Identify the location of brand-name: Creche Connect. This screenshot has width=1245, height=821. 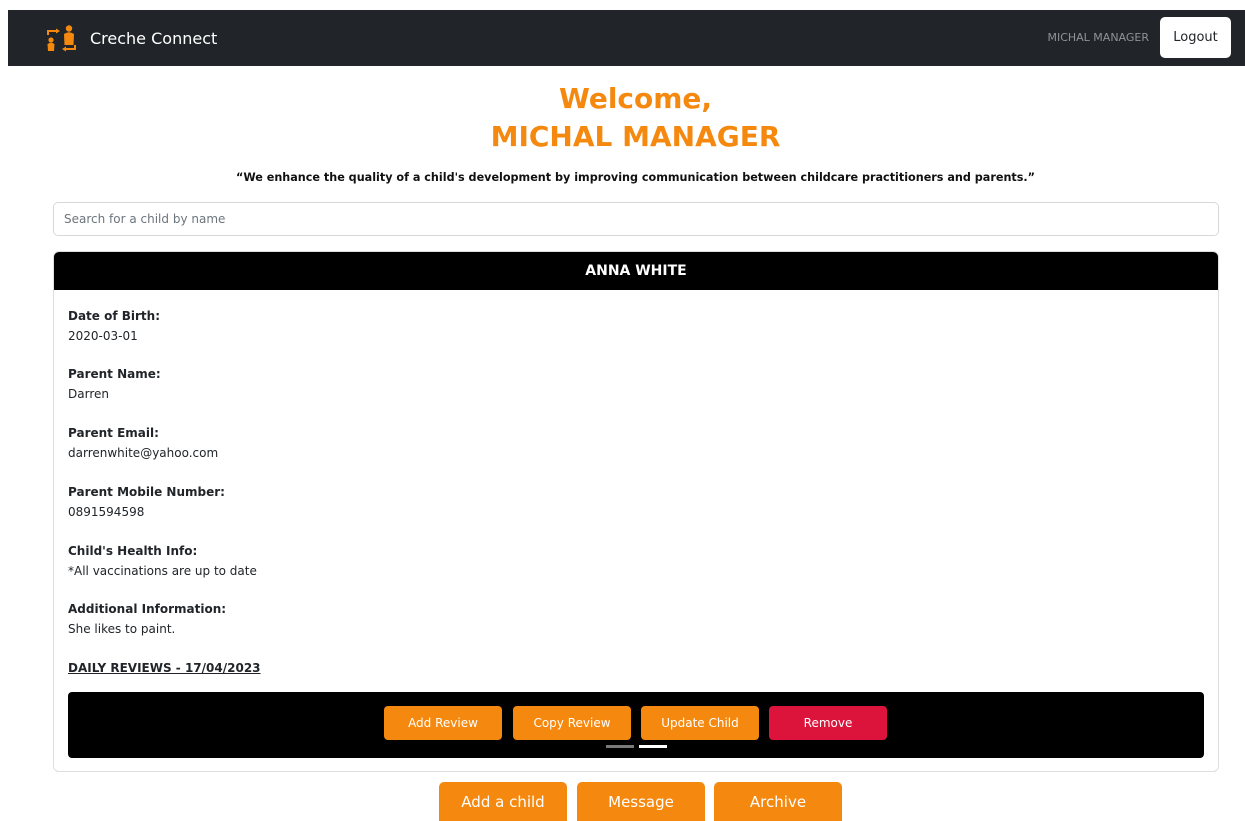
(154, 38).